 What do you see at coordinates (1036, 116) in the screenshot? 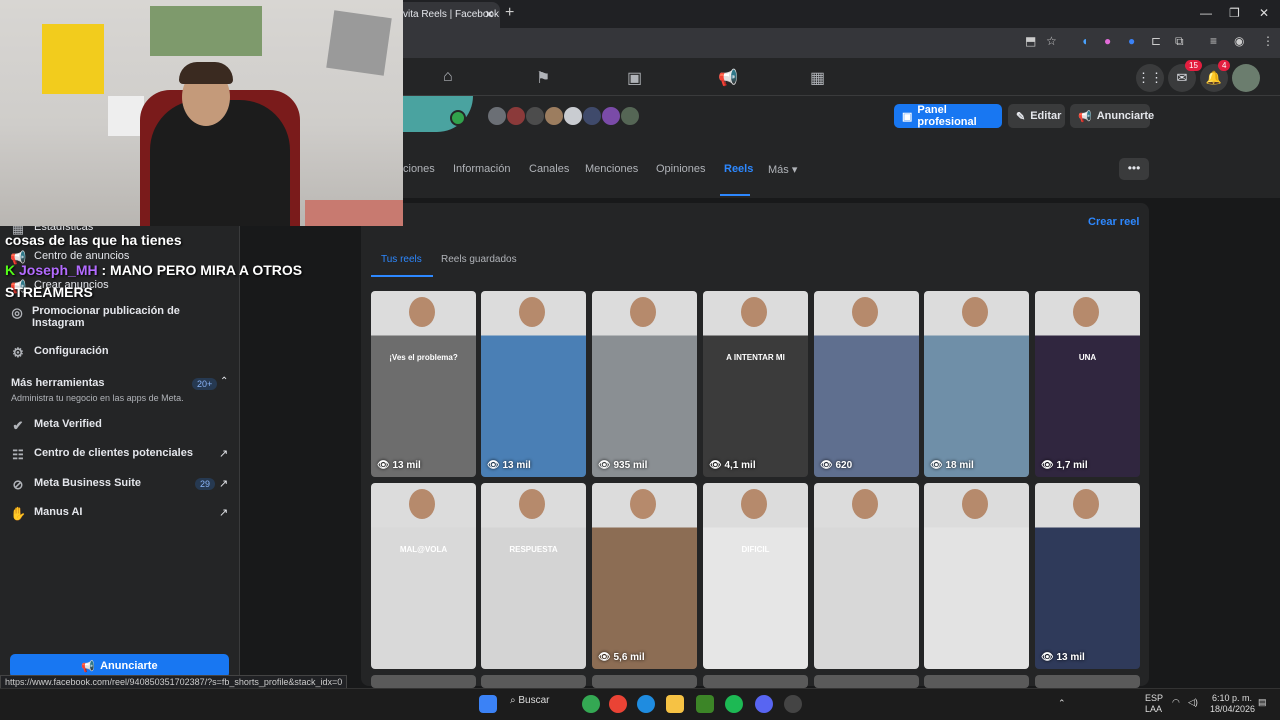
I see `edit-button: ✎ Editar` at bounding box center [1036, 116].